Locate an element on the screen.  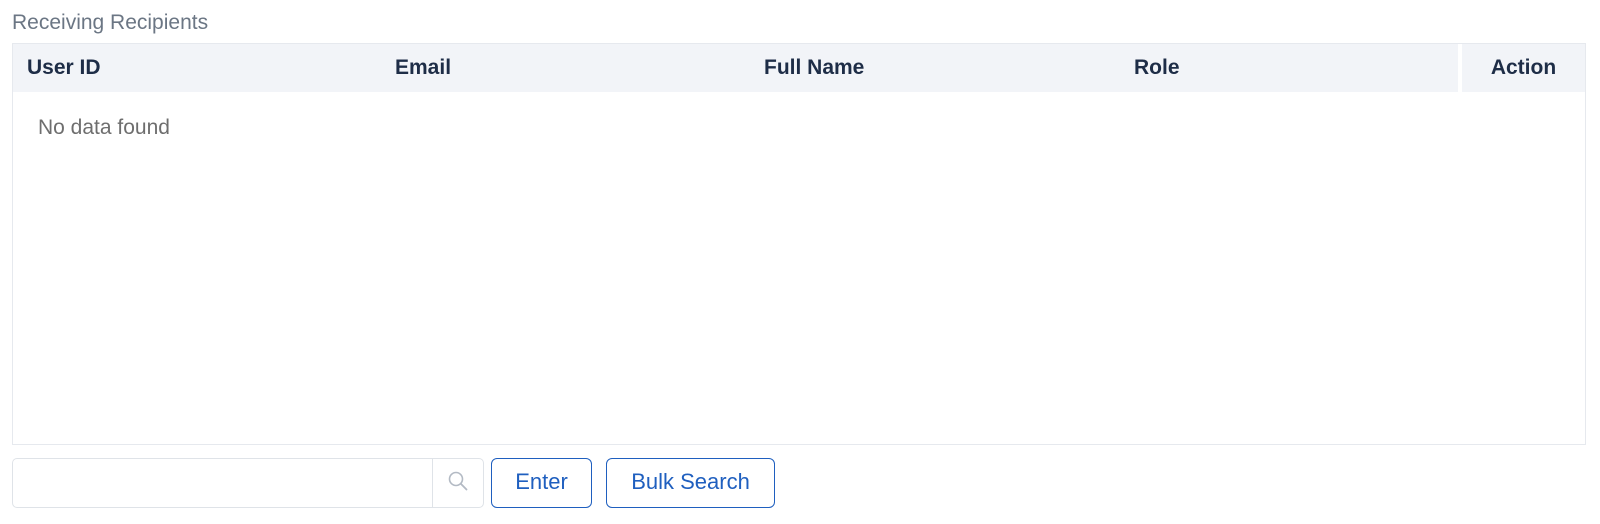
bulk-search-button: Bulk Search is located at coordinates (690, 483).